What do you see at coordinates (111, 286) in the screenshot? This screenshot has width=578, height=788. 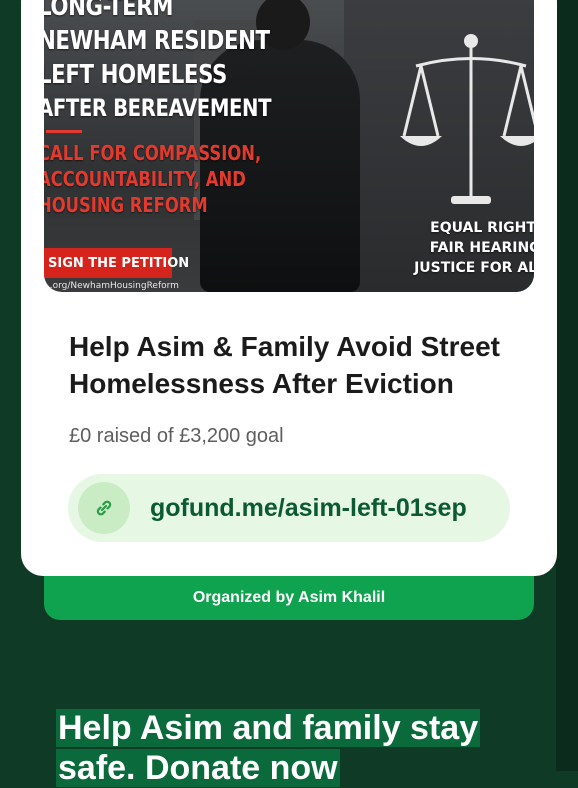 I see `hero-url: ...org/NewhamHousingReform` at bounding box center [111, 286].